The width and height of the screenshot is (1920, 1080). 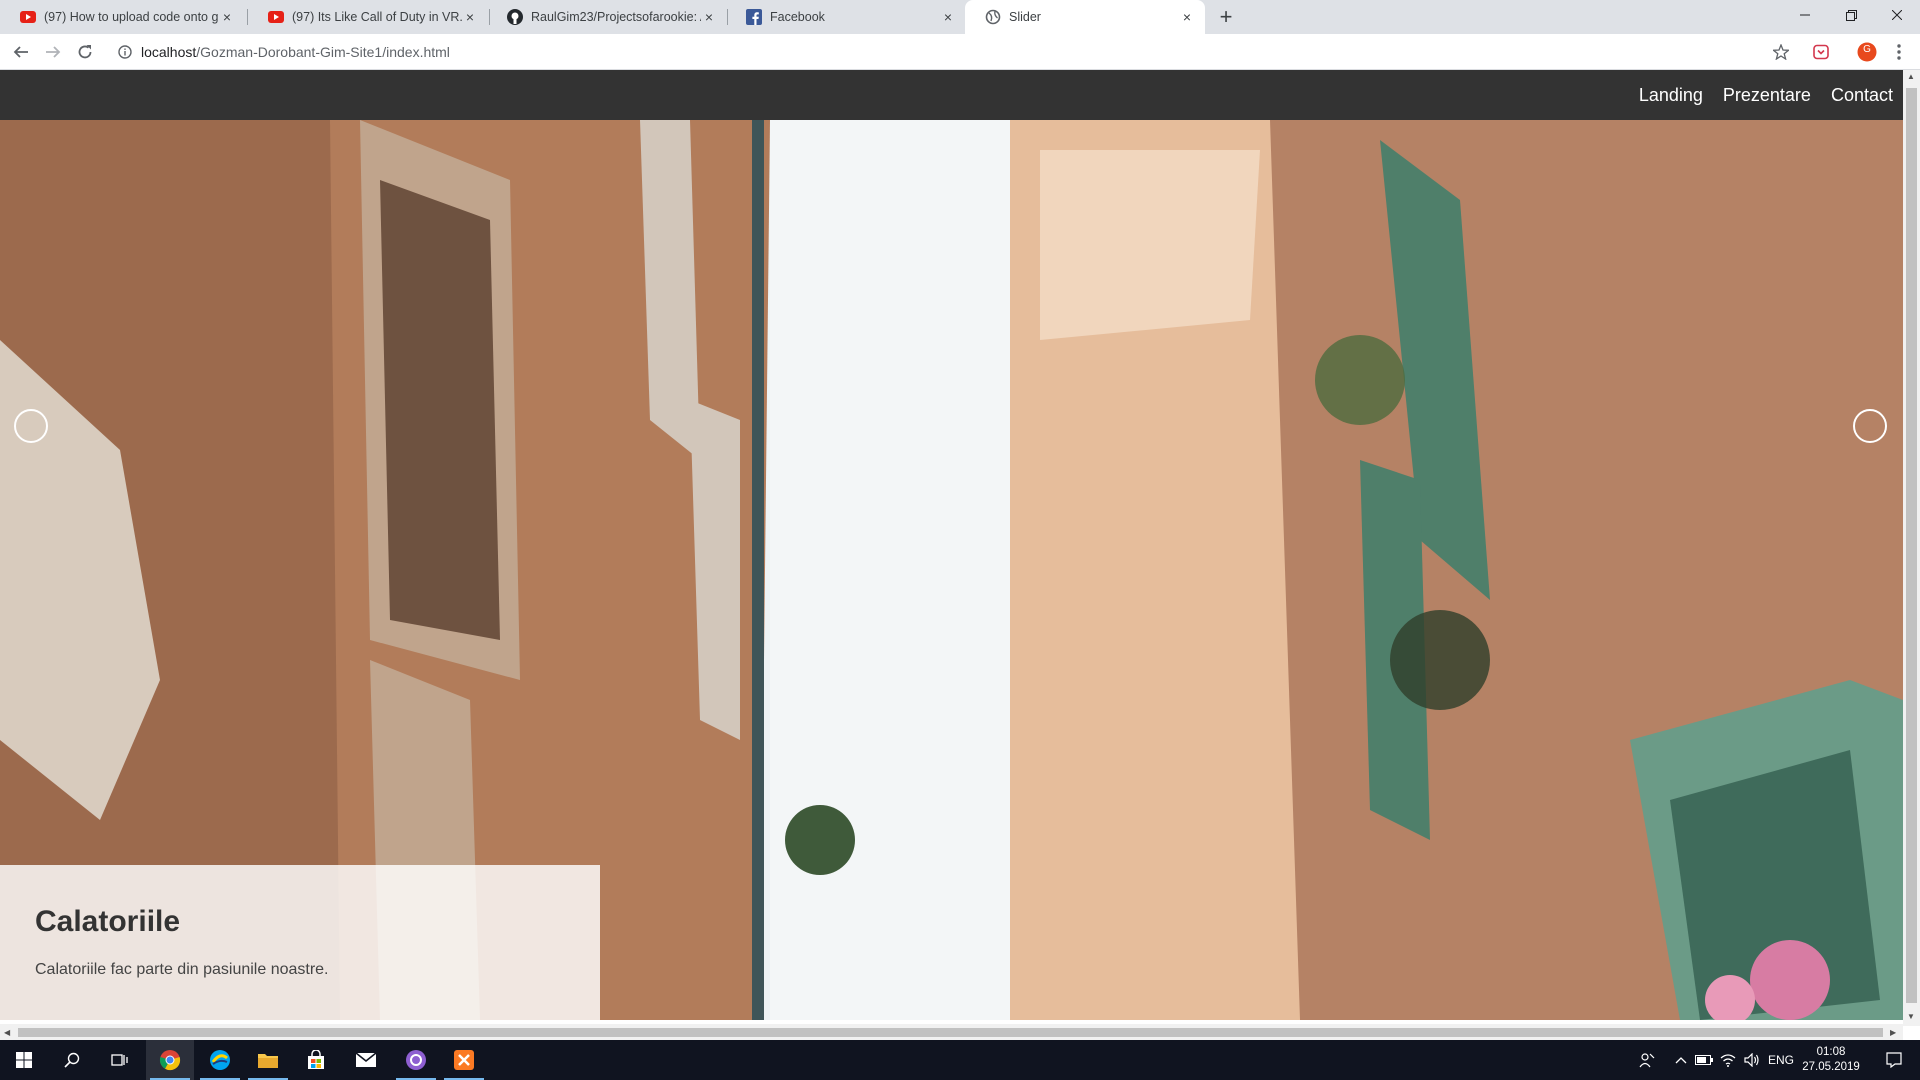 I want to click on start-button, so click(x=24, y=1060).